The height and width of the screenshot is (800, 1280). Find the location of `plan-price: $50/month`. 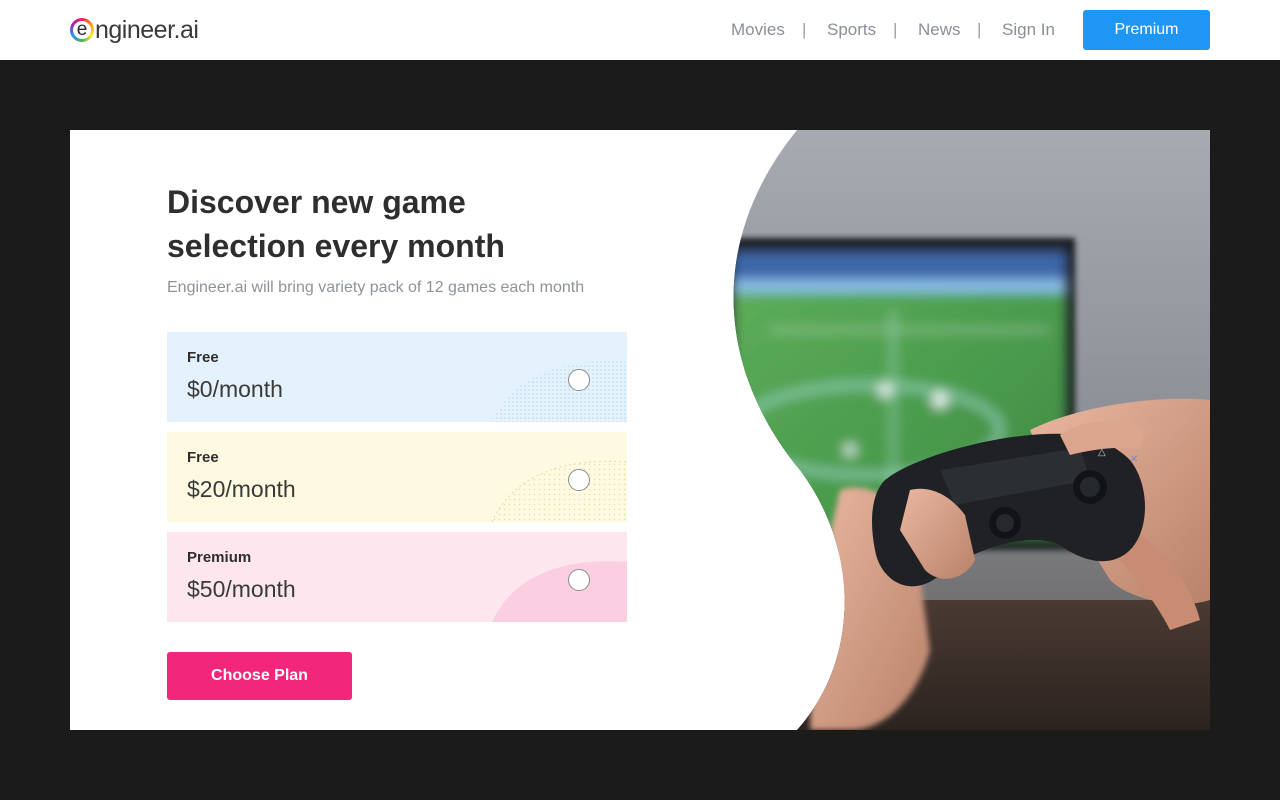

plan-price: $50/month is located at coordinates (241, 589).